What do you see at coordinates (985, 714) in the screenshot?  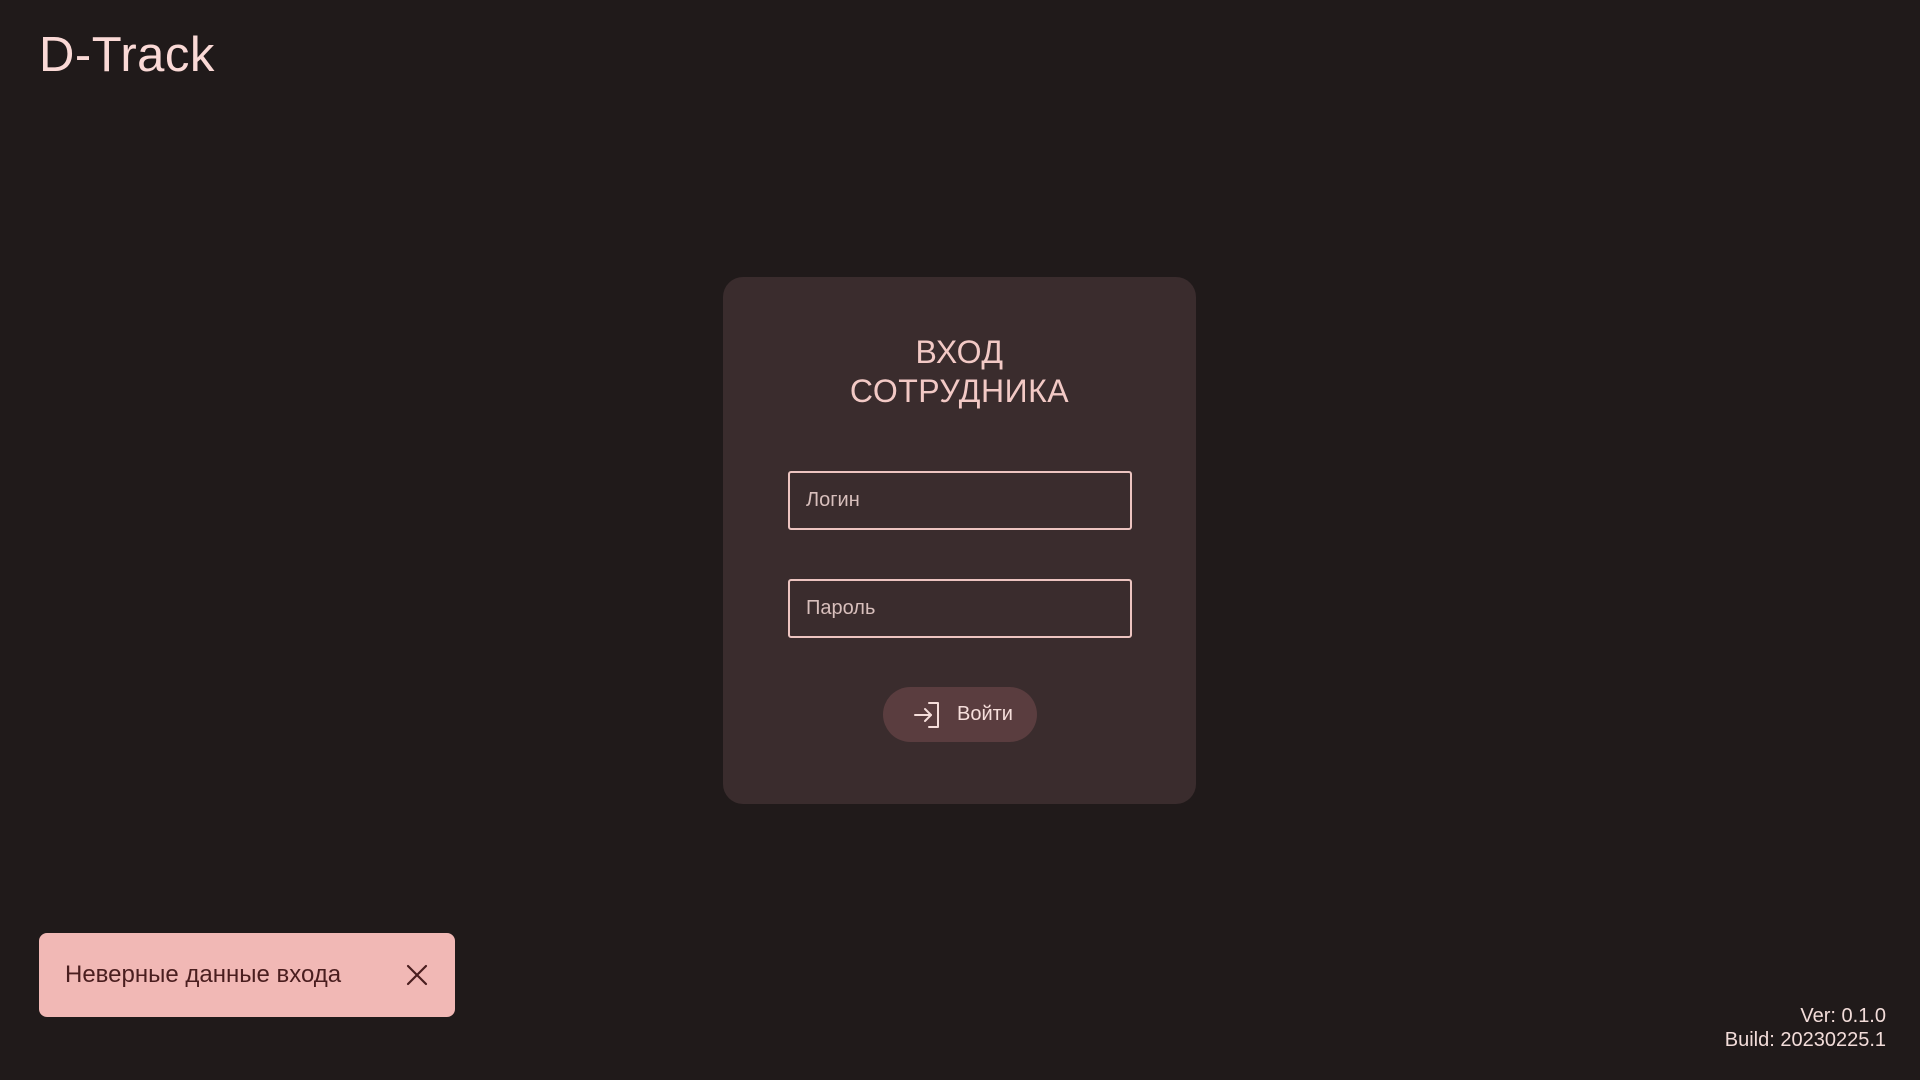 I see `login-button-label: Войти` at bounding box center [985, 714].